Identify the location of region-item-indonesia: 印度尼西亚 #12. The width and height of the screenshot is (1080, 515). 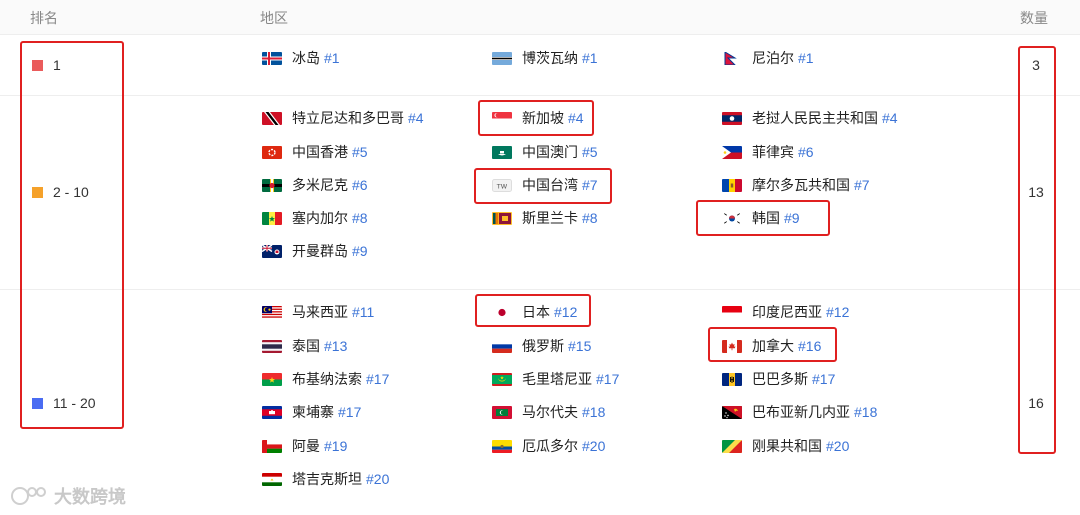
(785, 312).